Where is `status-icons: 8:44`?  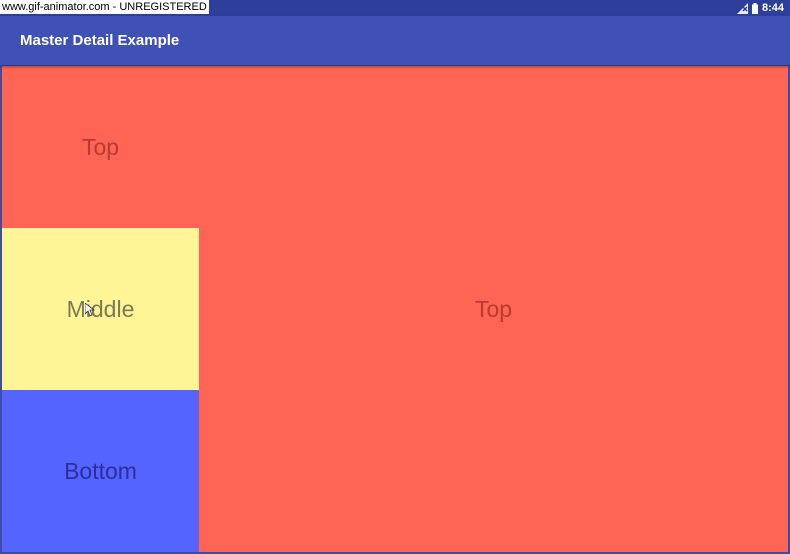
status-icons: 8:44 is located at coordinates (760, 8).